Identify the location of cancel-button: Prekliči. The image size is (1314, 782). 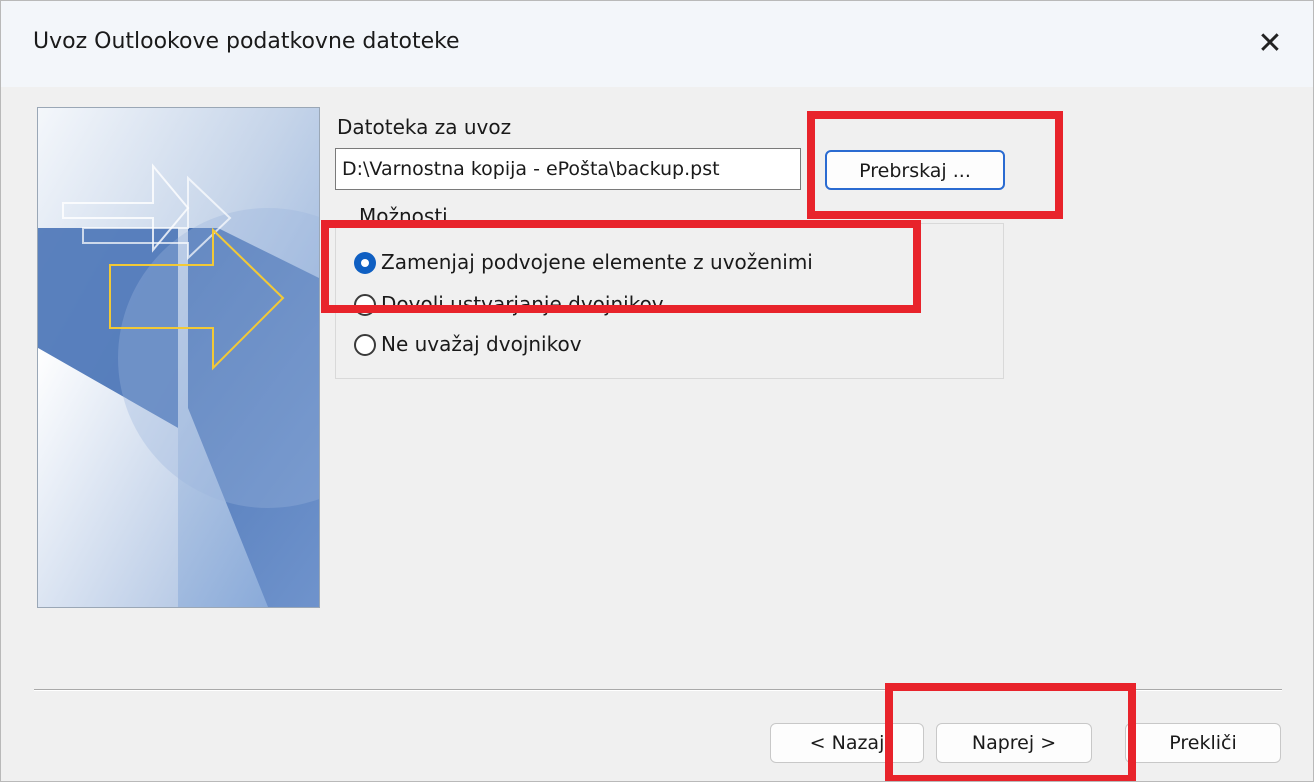
(1203, 743).